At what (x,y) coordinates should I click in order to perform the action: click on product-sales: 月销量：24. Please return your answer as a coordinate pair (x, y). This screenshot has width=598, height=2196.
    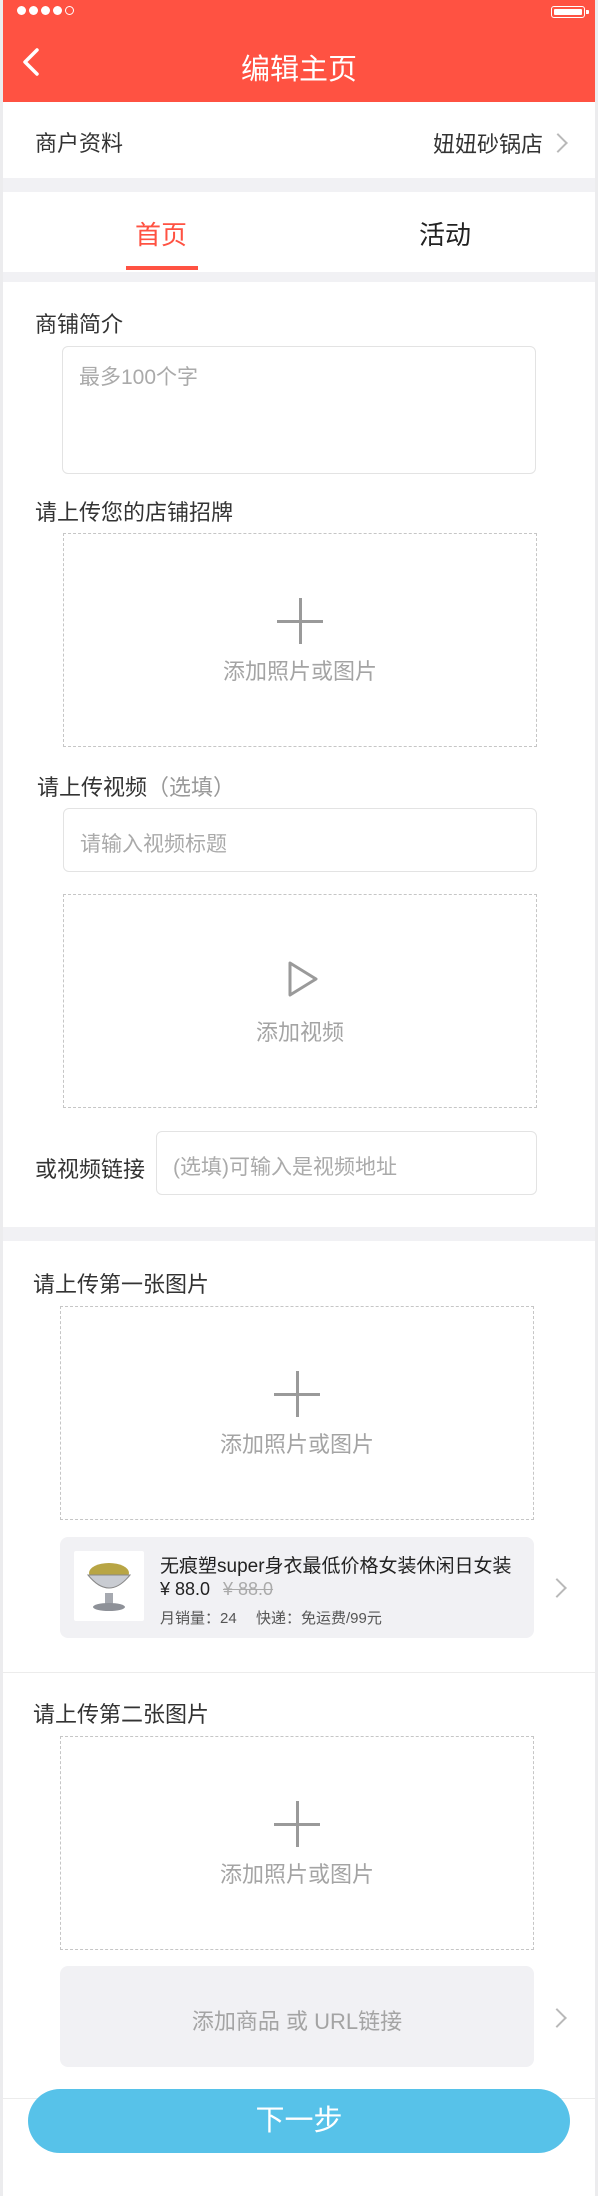
    Looking at the image, I should click on (198, 1618).